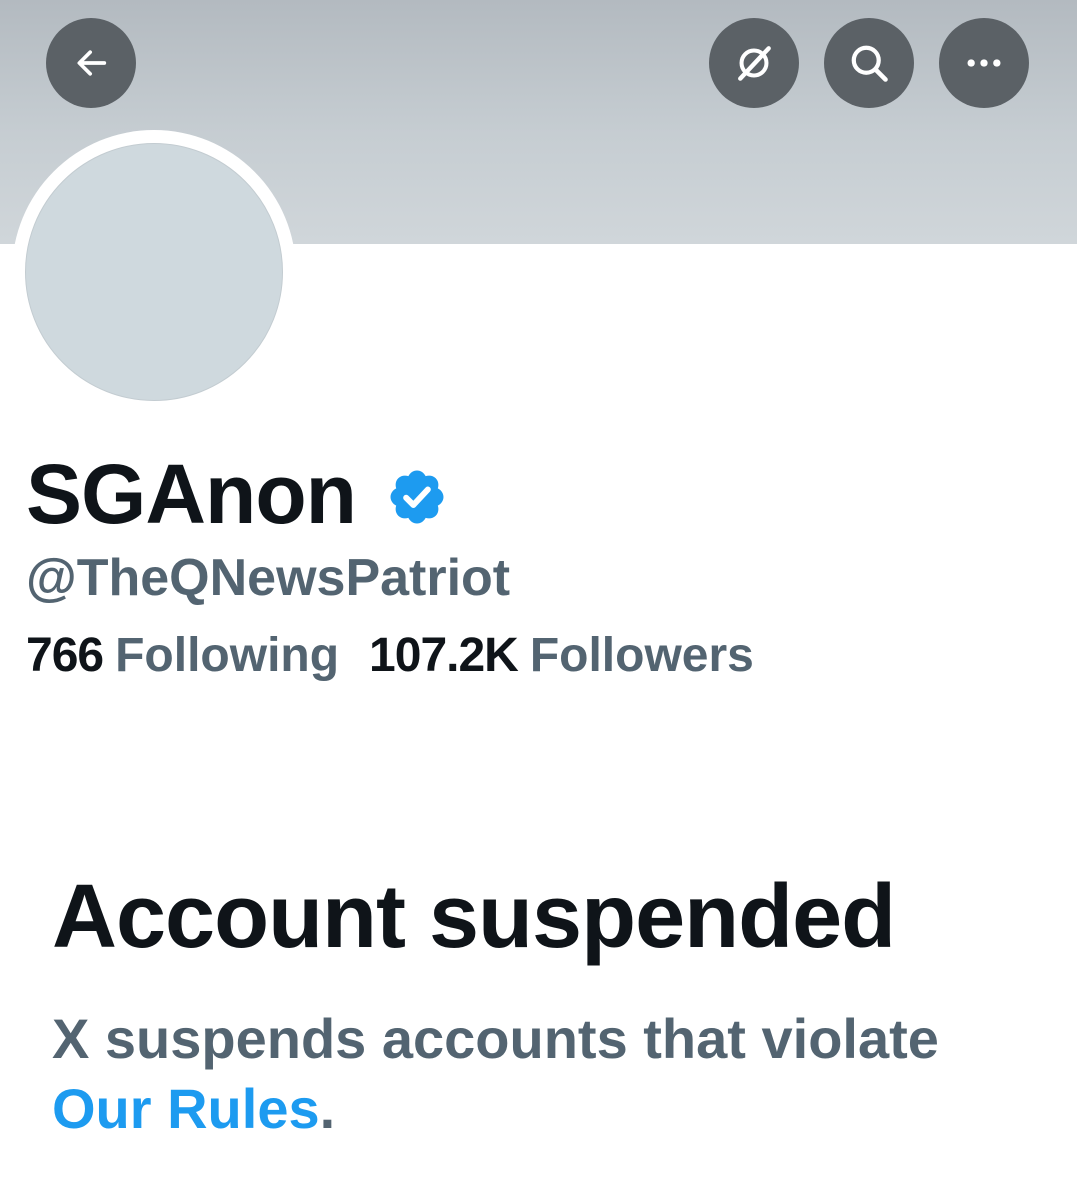 The width and height of the screenshot is (1077, 1200). Describe the element at coordinates (268, 578) in the screenshot. I see `profile-handle: @TheQNewsPatriot` at that location.